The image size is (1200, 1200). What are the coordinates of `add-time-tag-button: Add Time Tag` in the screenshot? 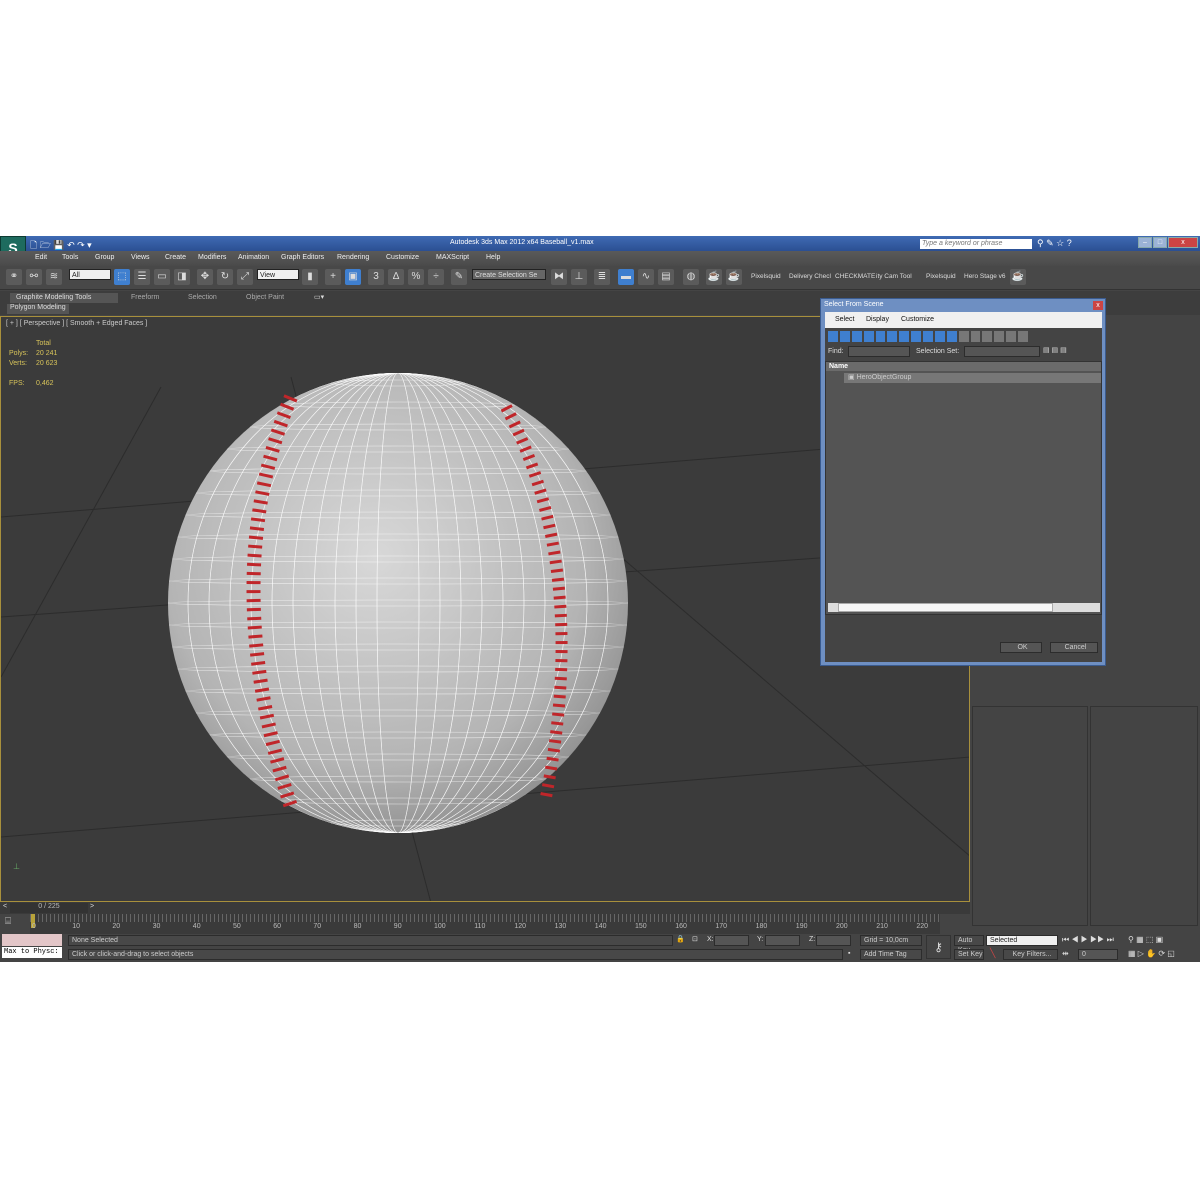 It's located at (891, 954).